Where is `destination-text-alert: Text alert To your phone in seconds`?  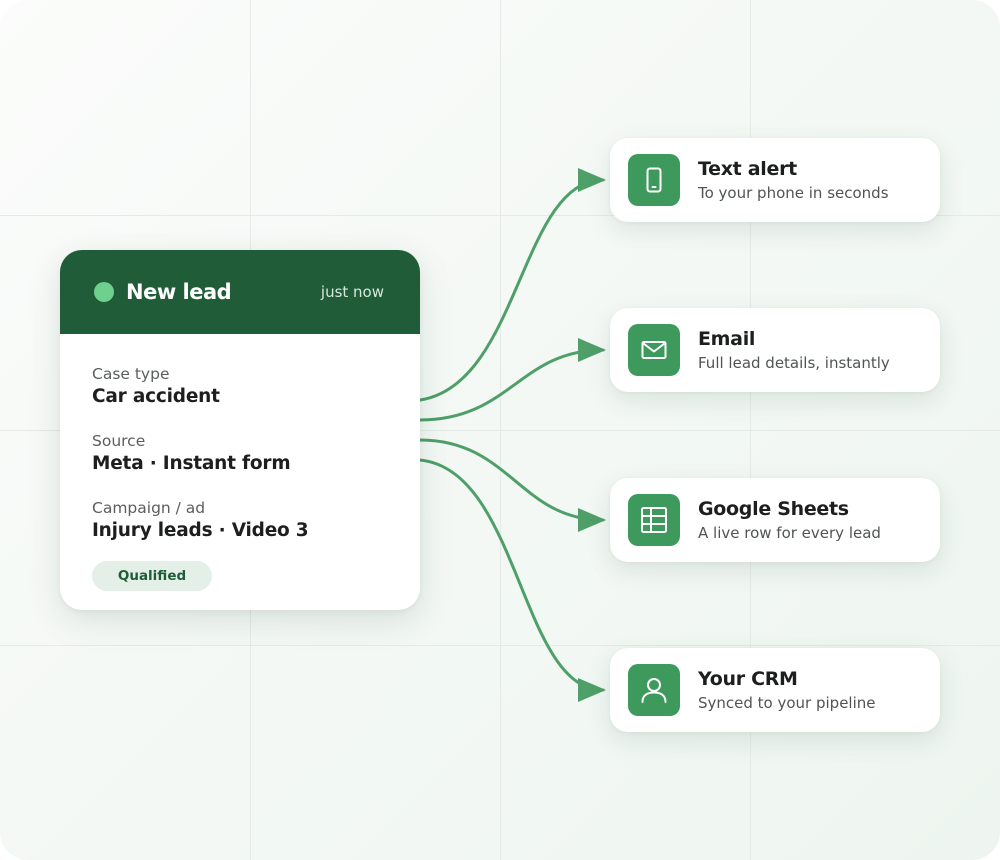 destination-text-alert: Text alert To your phone in seconds is located at coordinates (775, 180).